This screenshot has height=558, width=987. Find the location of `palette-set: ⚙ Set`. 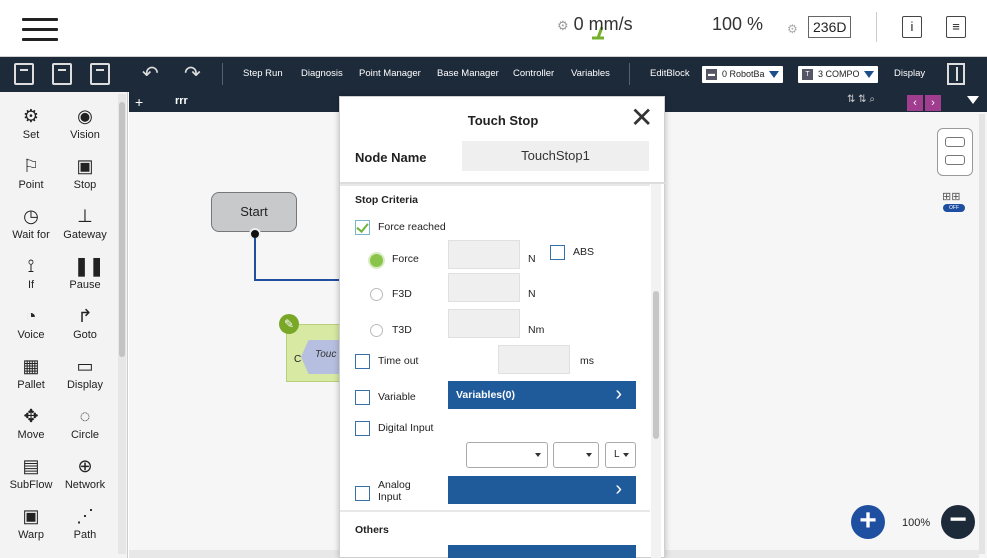

palette-set: ⚙ Set is located at coordinates (31, 123).